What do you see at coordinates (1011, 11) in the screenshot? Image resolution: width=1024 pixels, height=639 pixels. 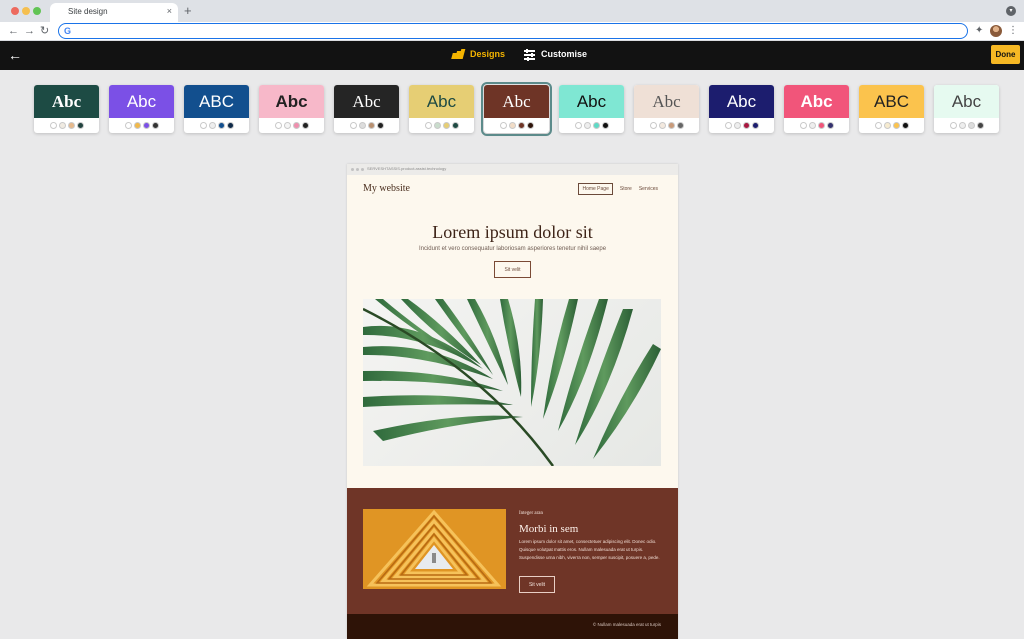 I see `tab-search-icon: ▾` at bounding box center [1011, 11].